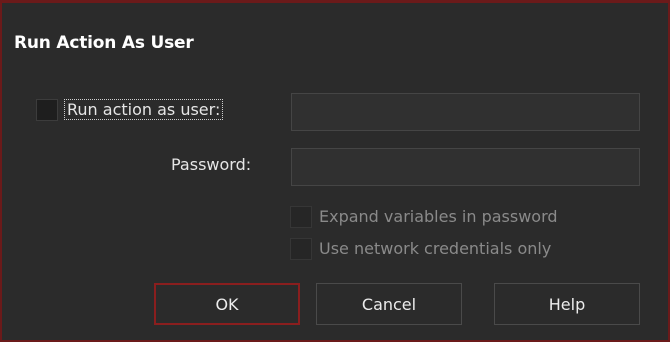 The image size is (670, 342). Describe the element at coordinates (227, 304) in the screenshot. I see `ok-button: OK` at that location.